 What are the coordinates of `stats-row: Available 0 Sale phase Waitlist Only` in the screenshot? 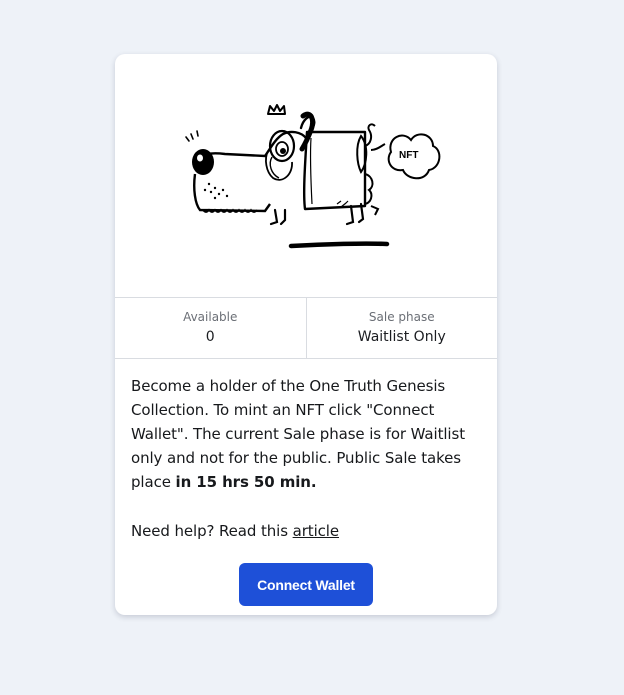 It's located at (306, 328).